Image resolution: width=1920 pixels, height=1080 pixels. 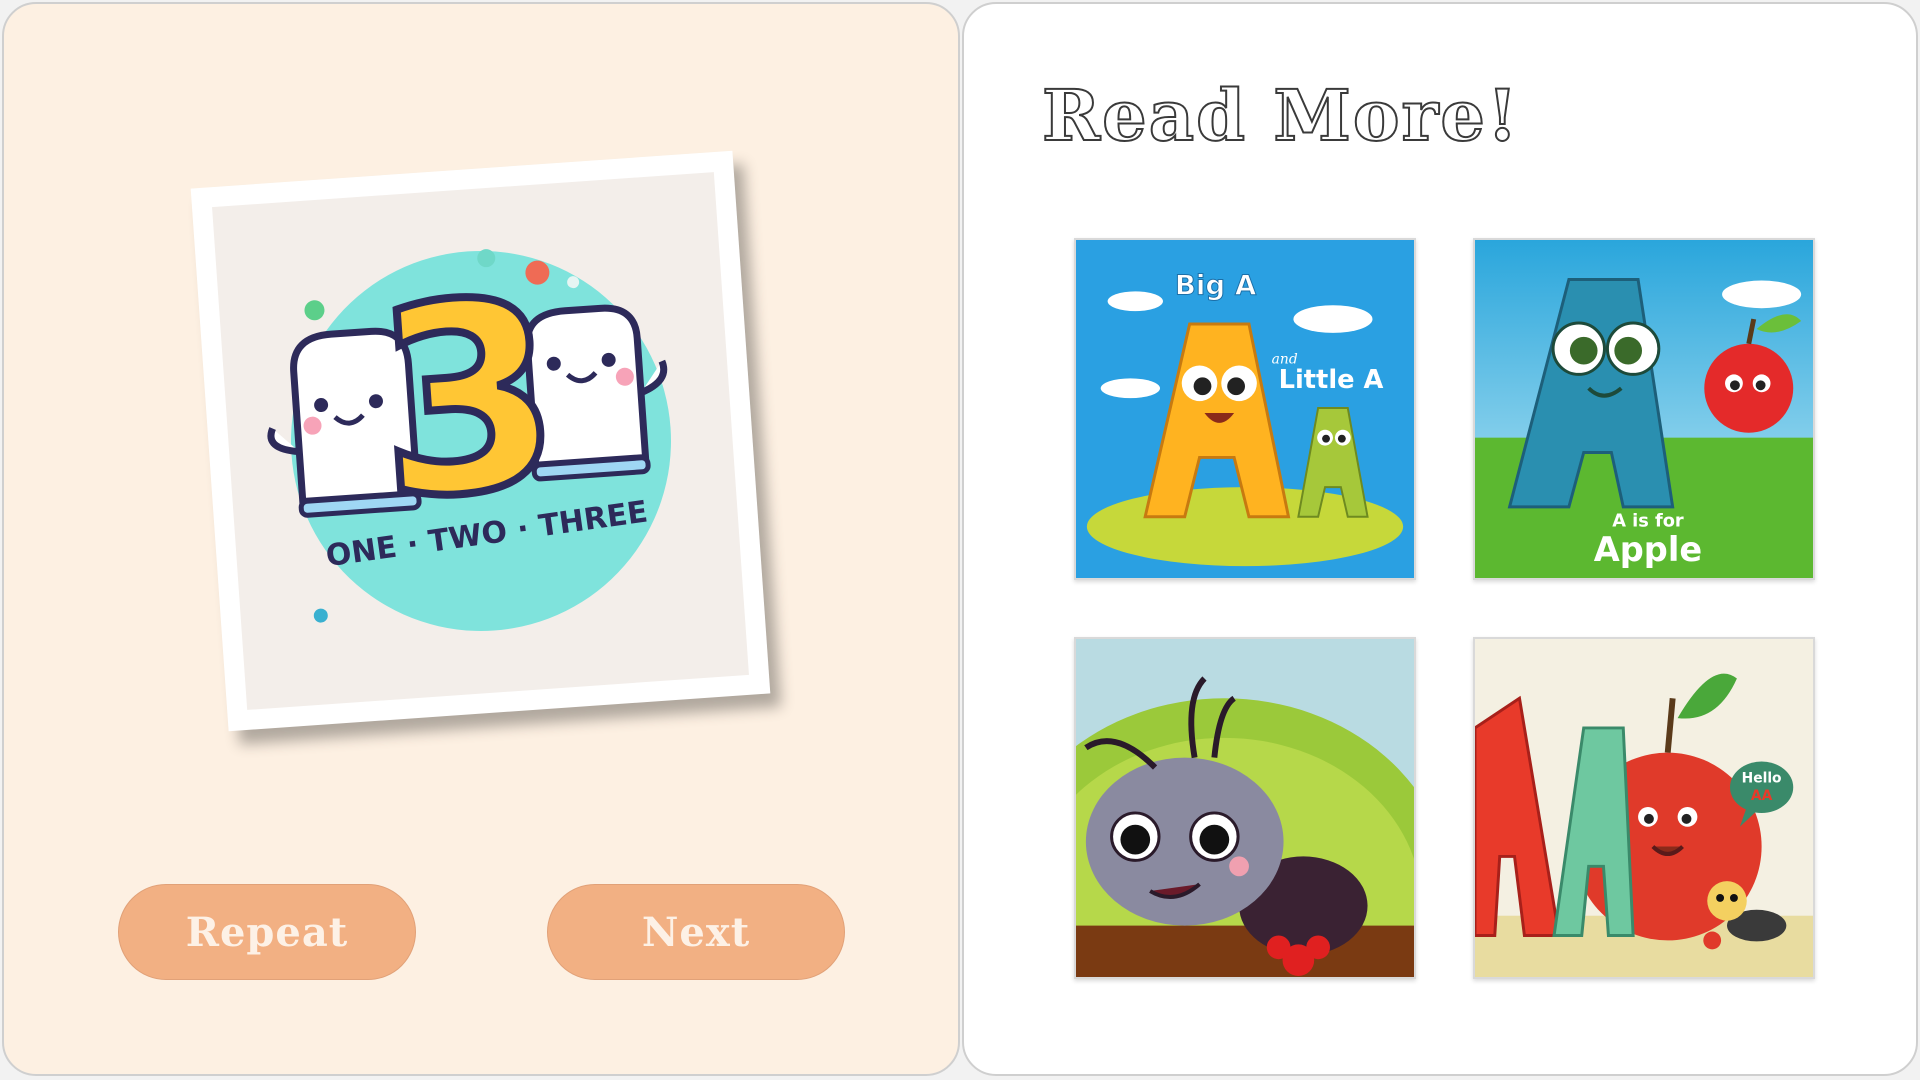 I want to click on book-cover-4: Hello AA, so click(x=1644, y=808).